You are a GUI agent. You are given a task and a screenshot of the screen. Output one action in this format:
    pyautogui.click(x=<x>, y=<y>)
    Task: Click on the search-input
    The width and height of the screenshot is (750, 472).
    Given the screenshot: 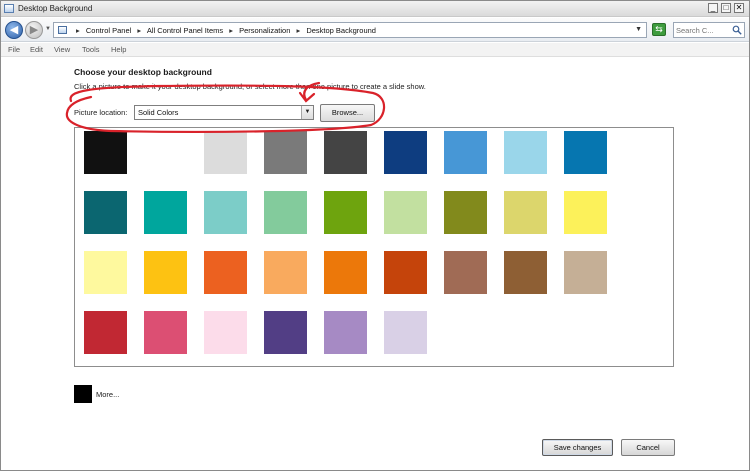 What is the action you would take?
    pyautogui.click(x=704, y=30)
    